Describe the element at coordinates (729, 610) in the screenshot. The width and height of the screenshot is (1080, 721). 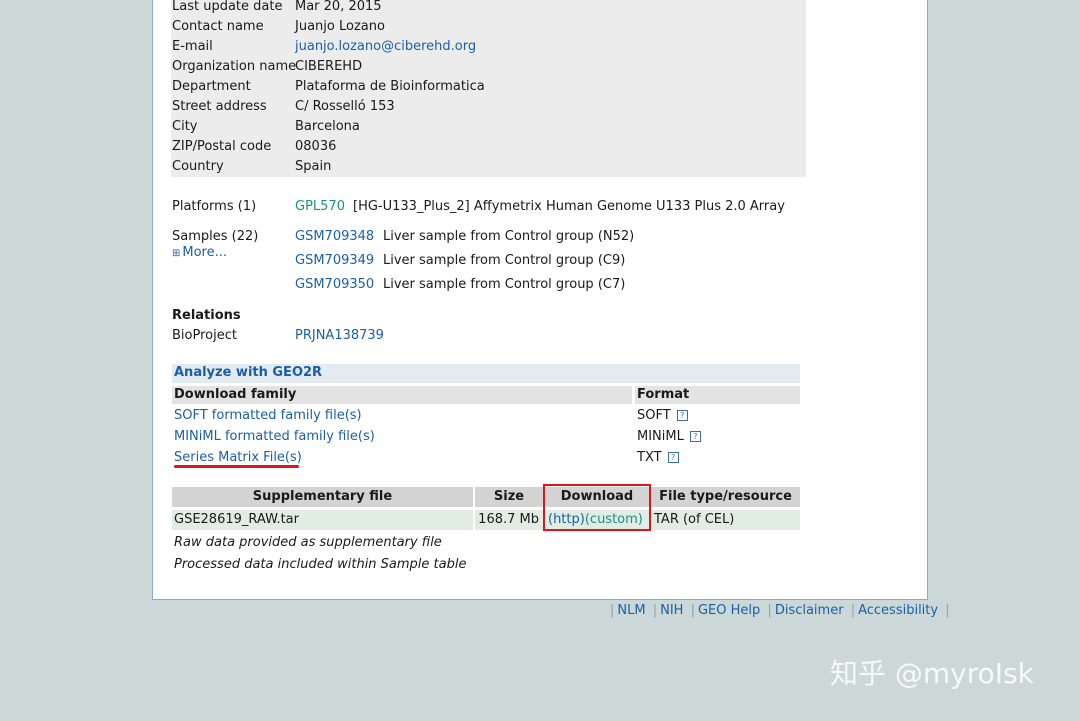
I see `footer-geo-help-link: GEO Help` at that location.